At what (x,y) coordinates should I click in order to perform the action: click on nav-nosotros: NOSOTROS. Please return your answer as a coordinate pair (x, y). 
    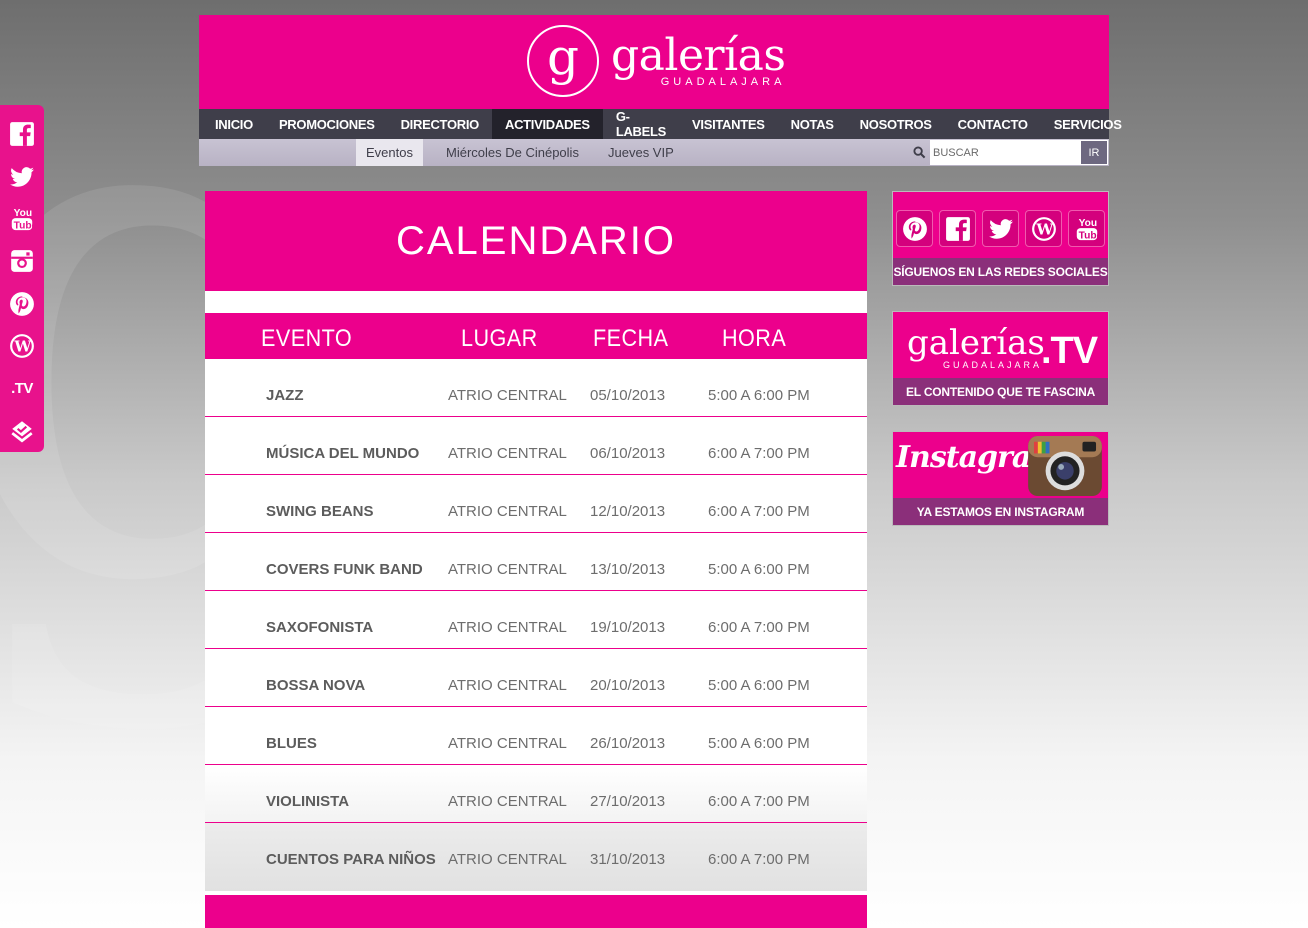
    Looking at the image, I should click on (896, 124).